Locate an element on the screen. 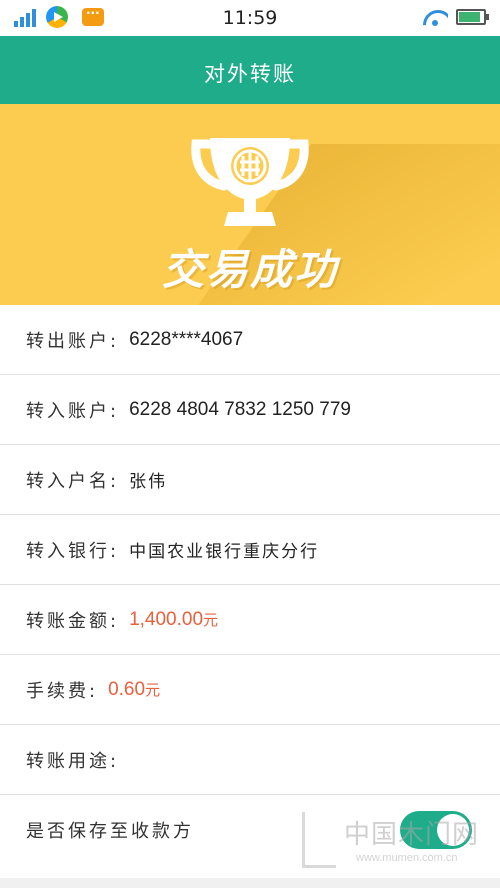  amount-label: 转账金额: is located at coordinates (73, 621).